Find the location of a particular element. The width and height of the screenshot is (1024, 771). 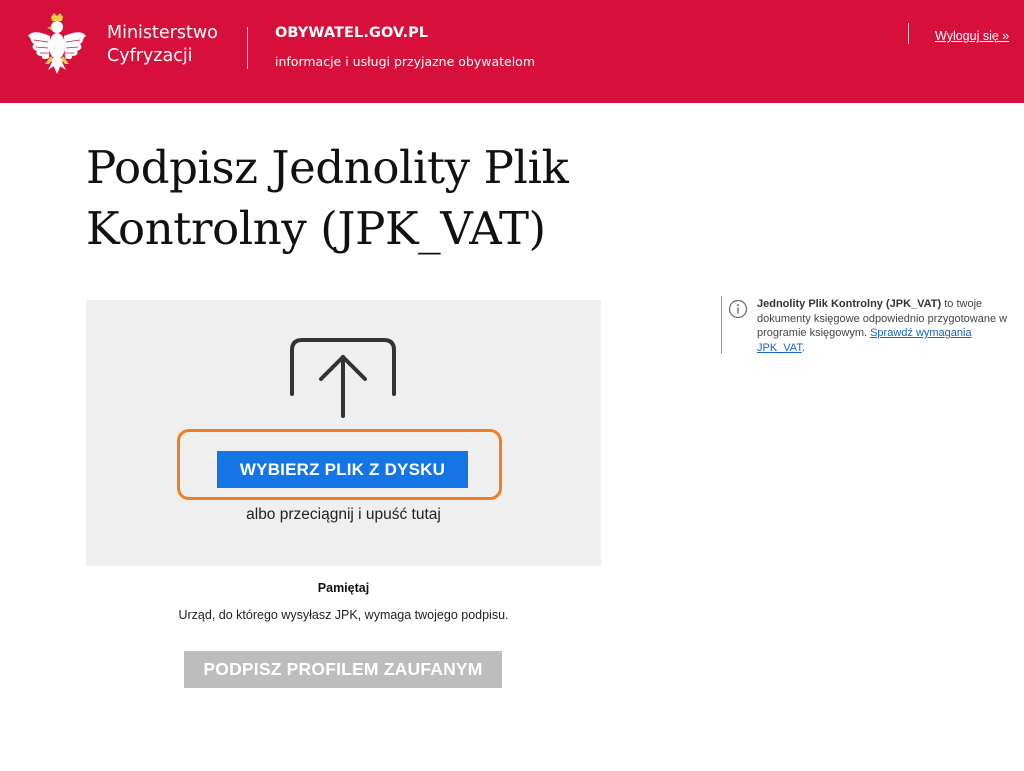

info-icon is located at coordinates (738, 309).